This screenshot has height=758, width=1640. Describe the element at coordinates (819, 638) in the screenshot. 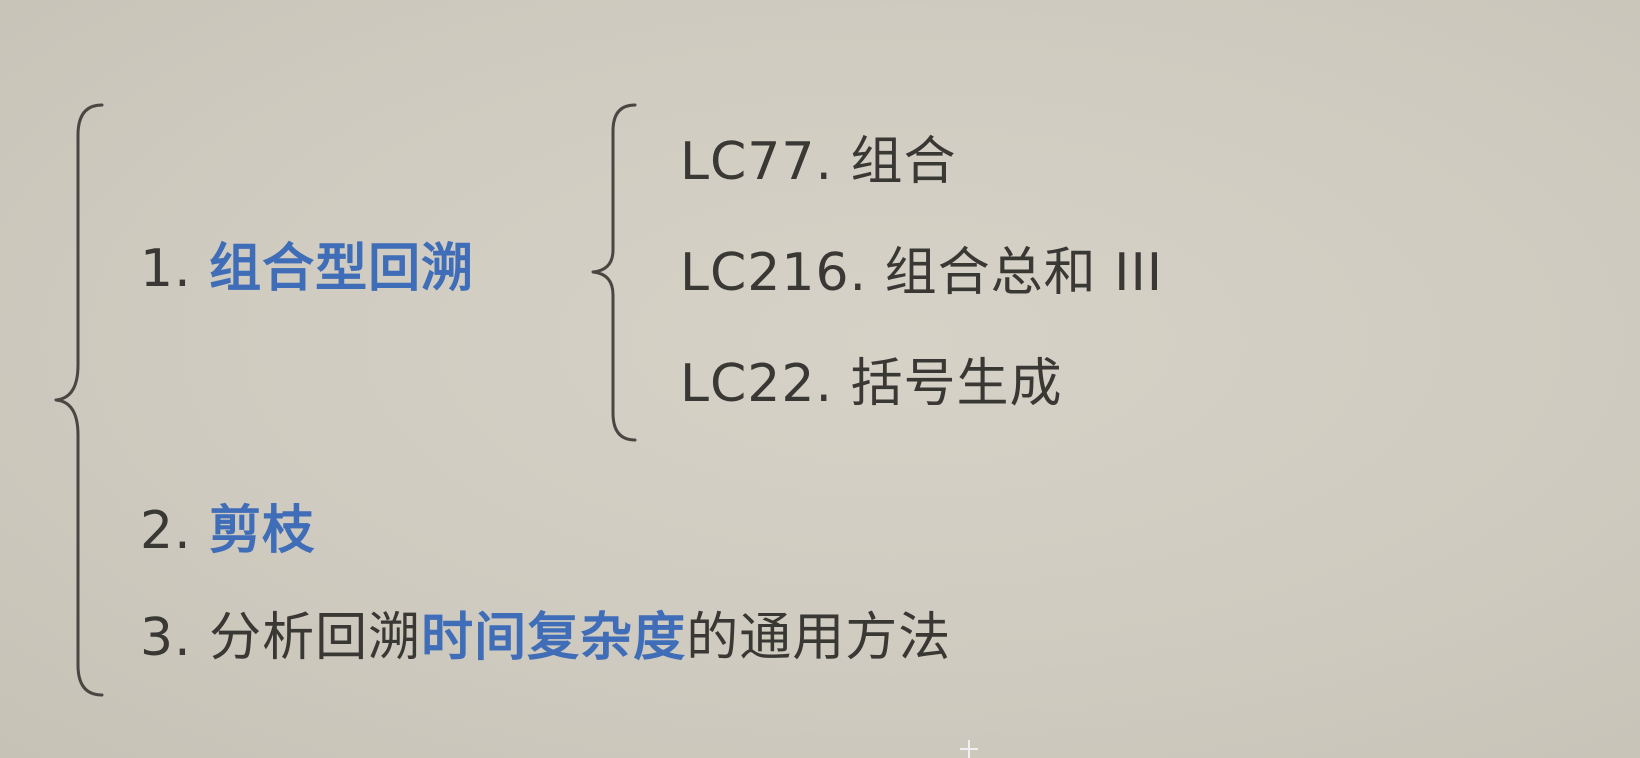

I see `item-3-suffix: 的通用方法` at that location.